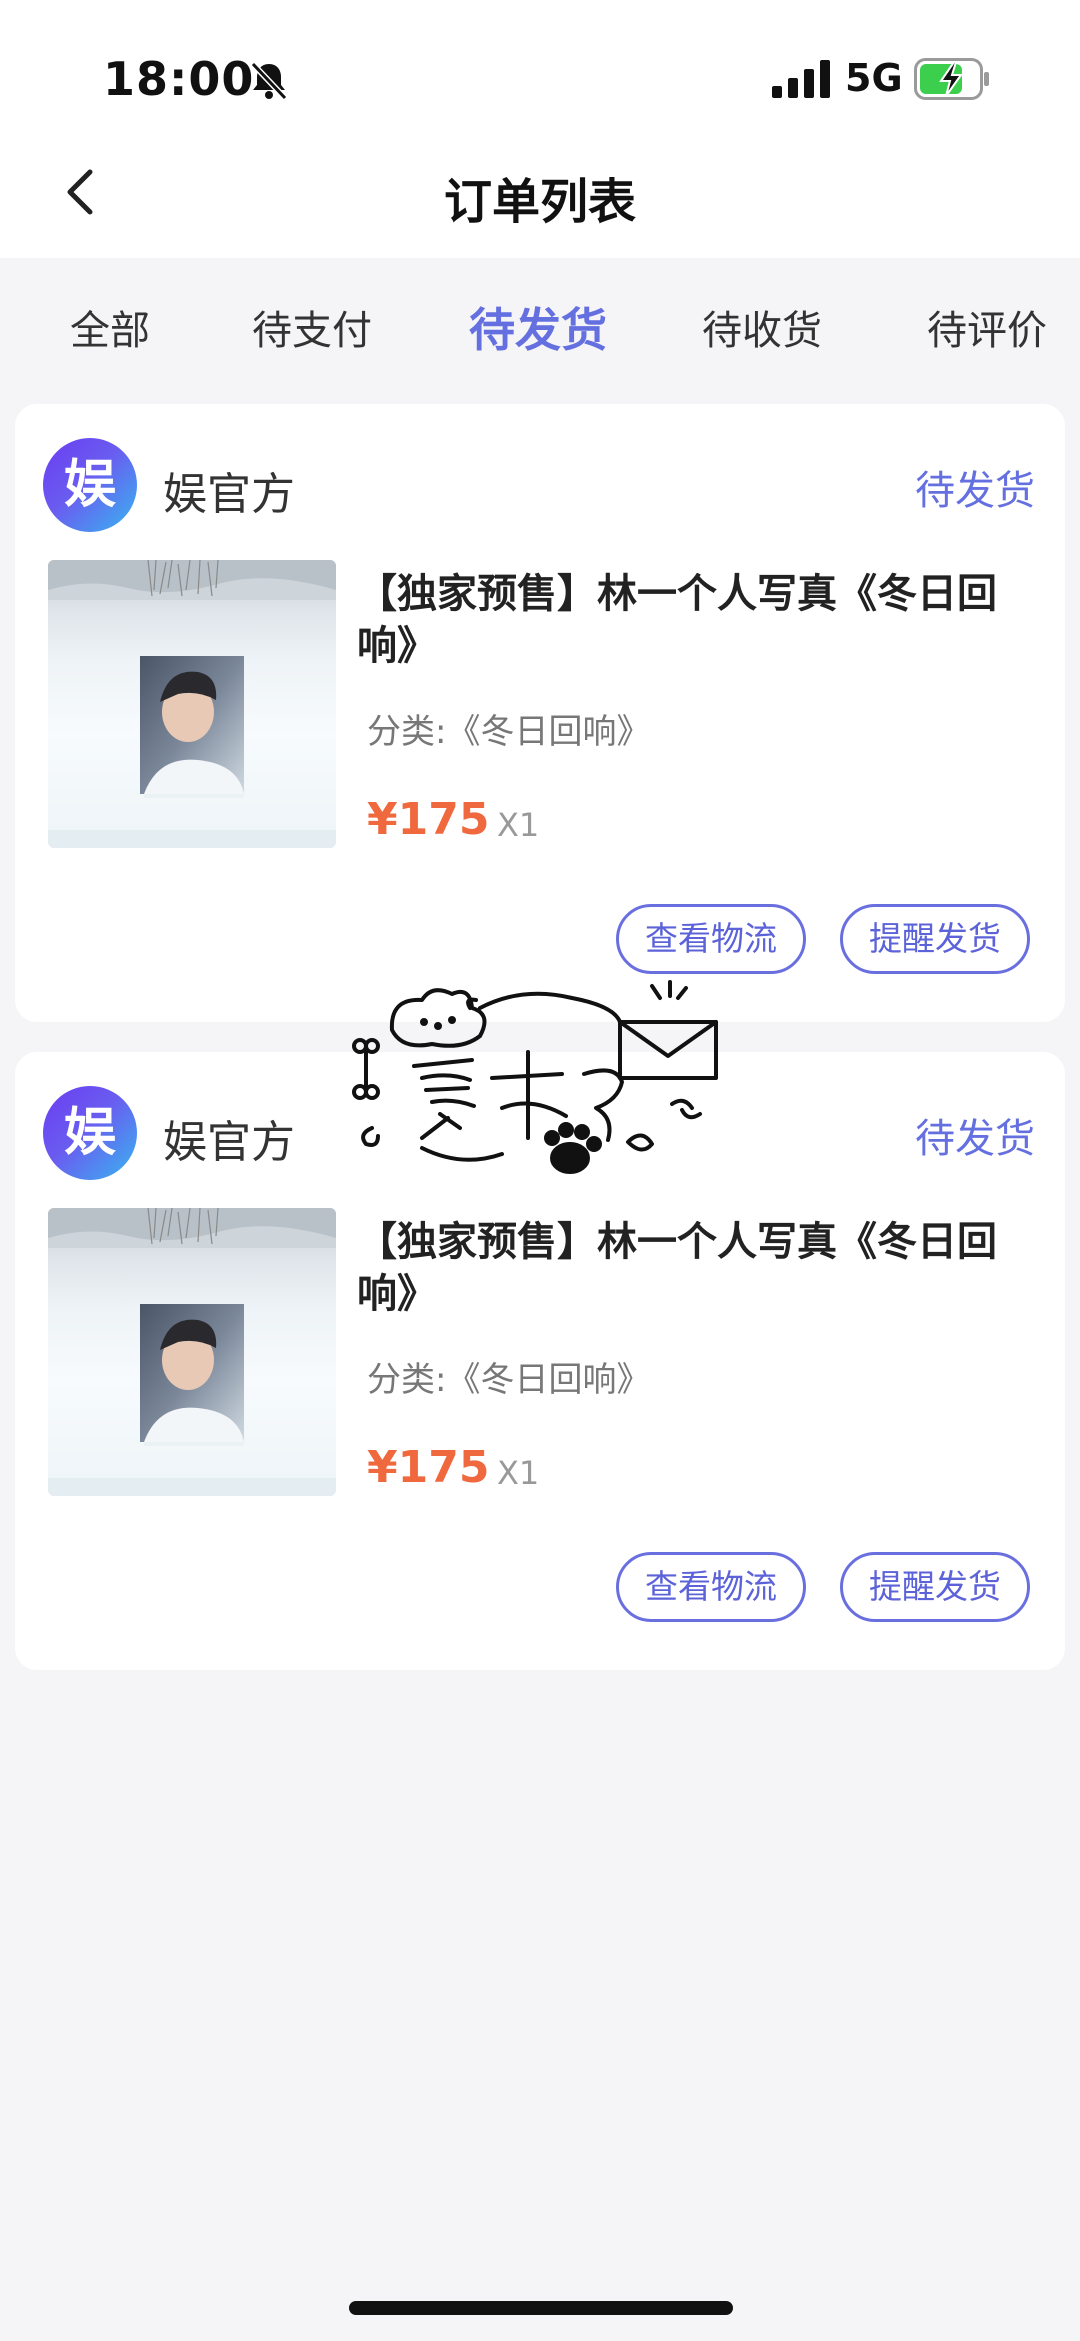  I want to click on status-bar: 18:00 5G, so click(540, 70).